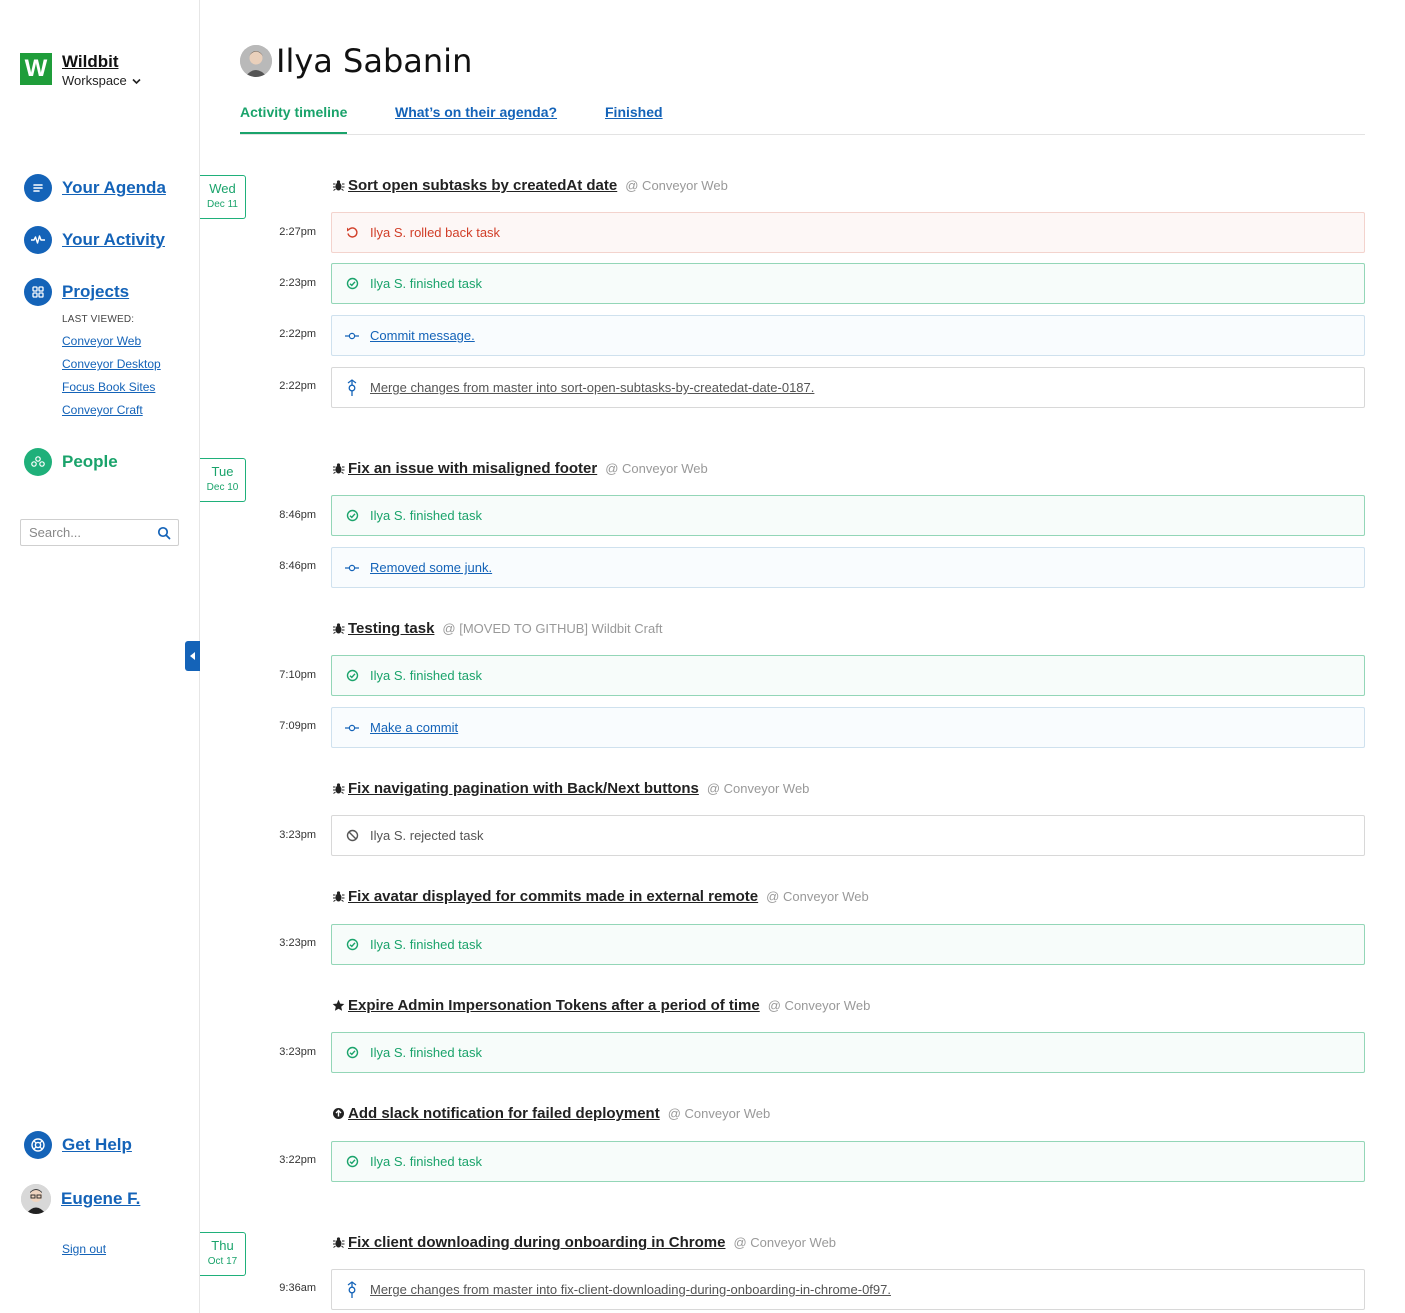  What do you see at coordinates (435, 232) in the screenshot?
I see `activity-text: Ilya S. rolled back task` at bounding box center [435, 232].